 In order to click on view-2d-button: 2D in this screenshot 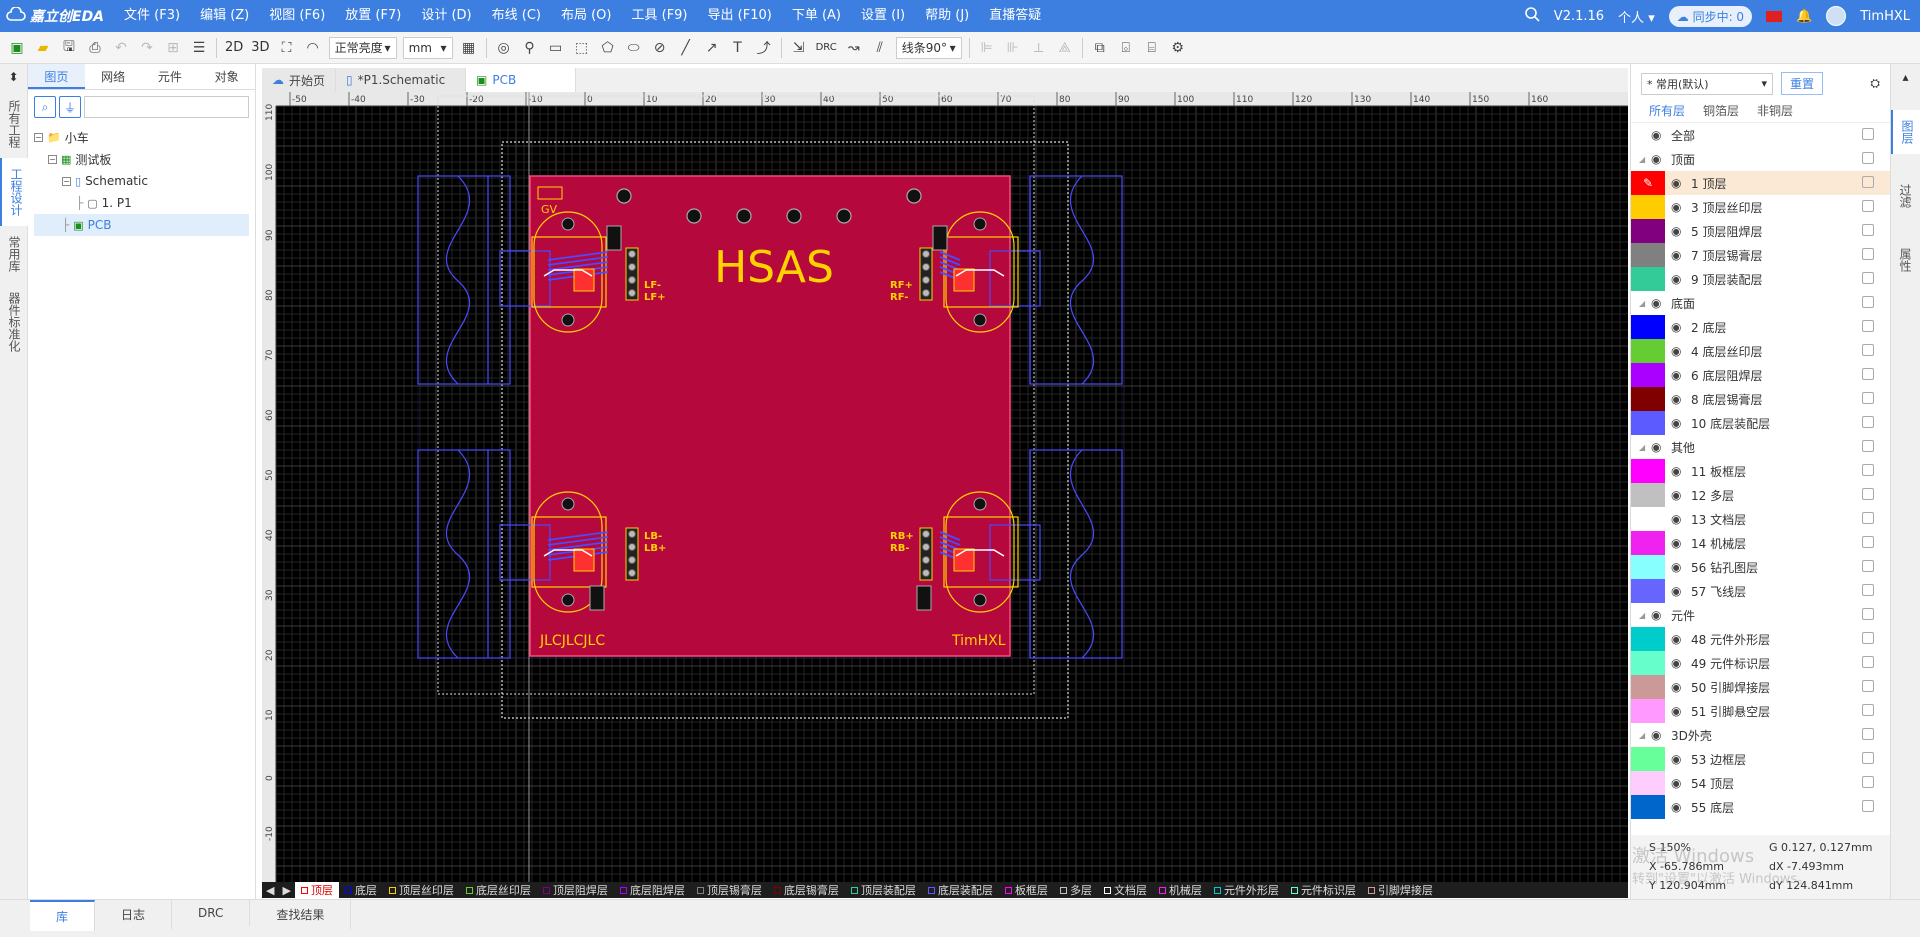, I will do `click(234, 47)`.